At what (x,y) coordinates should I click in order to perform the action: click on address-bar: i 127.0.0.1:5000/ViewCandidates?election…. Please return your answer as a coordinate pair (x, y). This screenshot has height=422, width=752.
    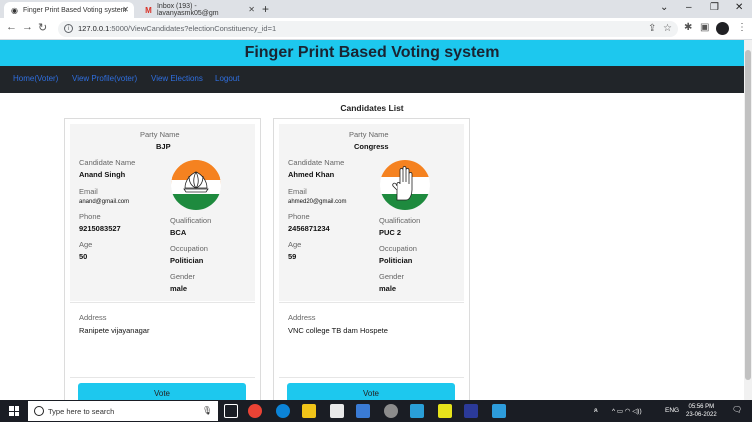
    Looking at the image, I should click on (368, 29).